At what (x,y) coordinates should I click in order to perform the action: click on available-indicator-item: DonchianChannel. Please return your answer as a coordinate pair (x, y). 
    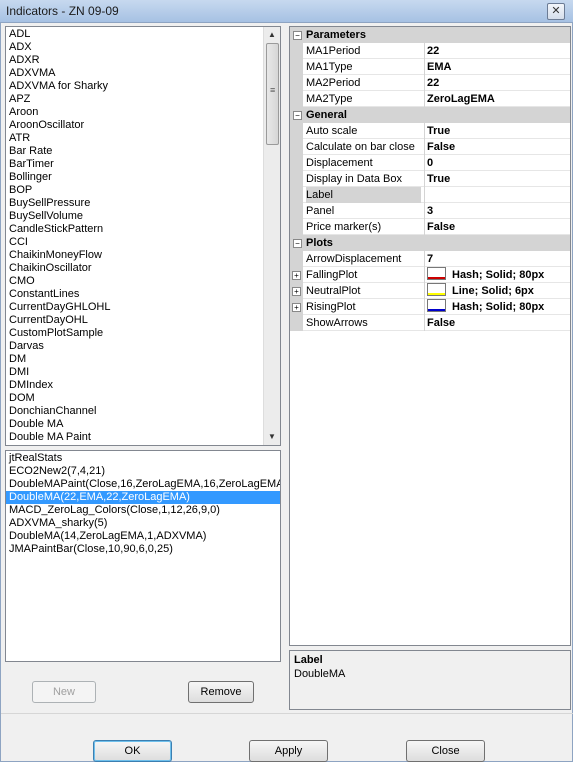
    Looking at the image, I should click on (143, 411).